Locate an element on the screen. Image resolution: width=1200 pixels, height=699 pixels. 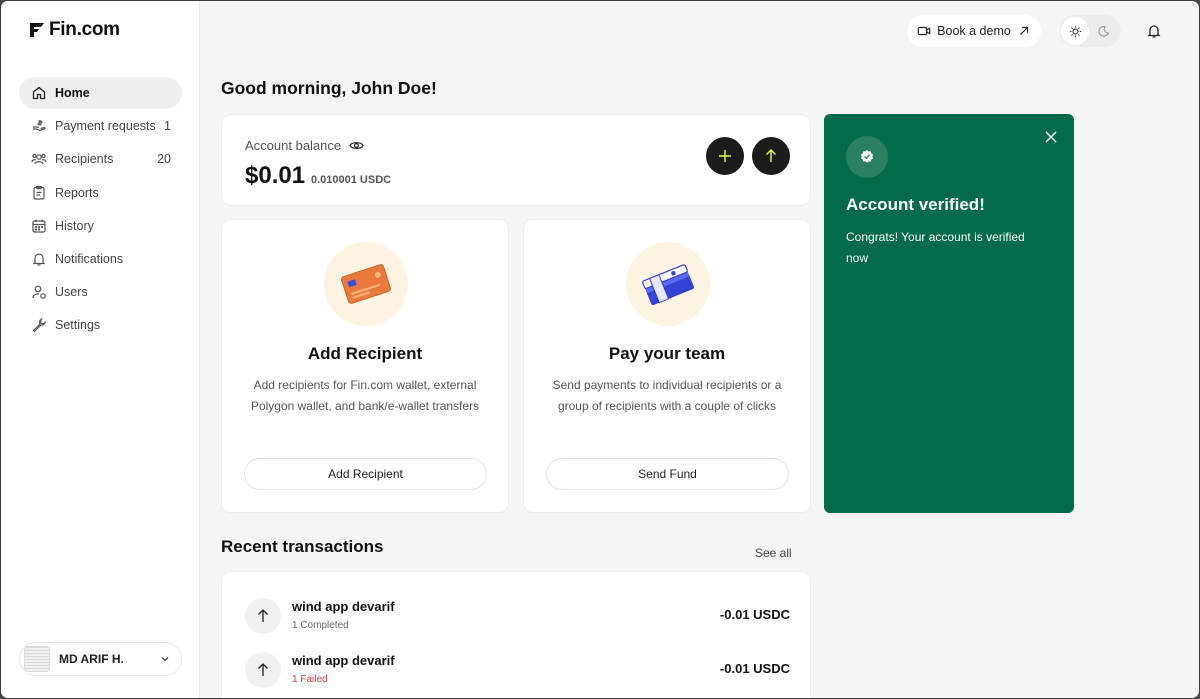
user-menu: MD ARIF H. is located at coordinates (100, 659).